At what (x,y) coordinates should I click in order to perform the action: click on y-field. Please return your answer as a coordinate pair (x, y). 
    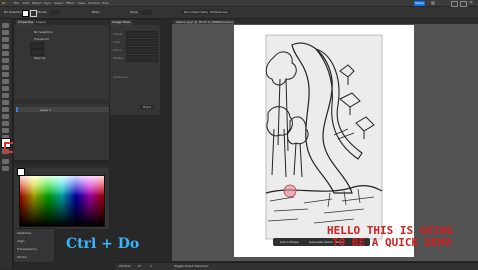
    Looking at the image, I should click on (37, 52).